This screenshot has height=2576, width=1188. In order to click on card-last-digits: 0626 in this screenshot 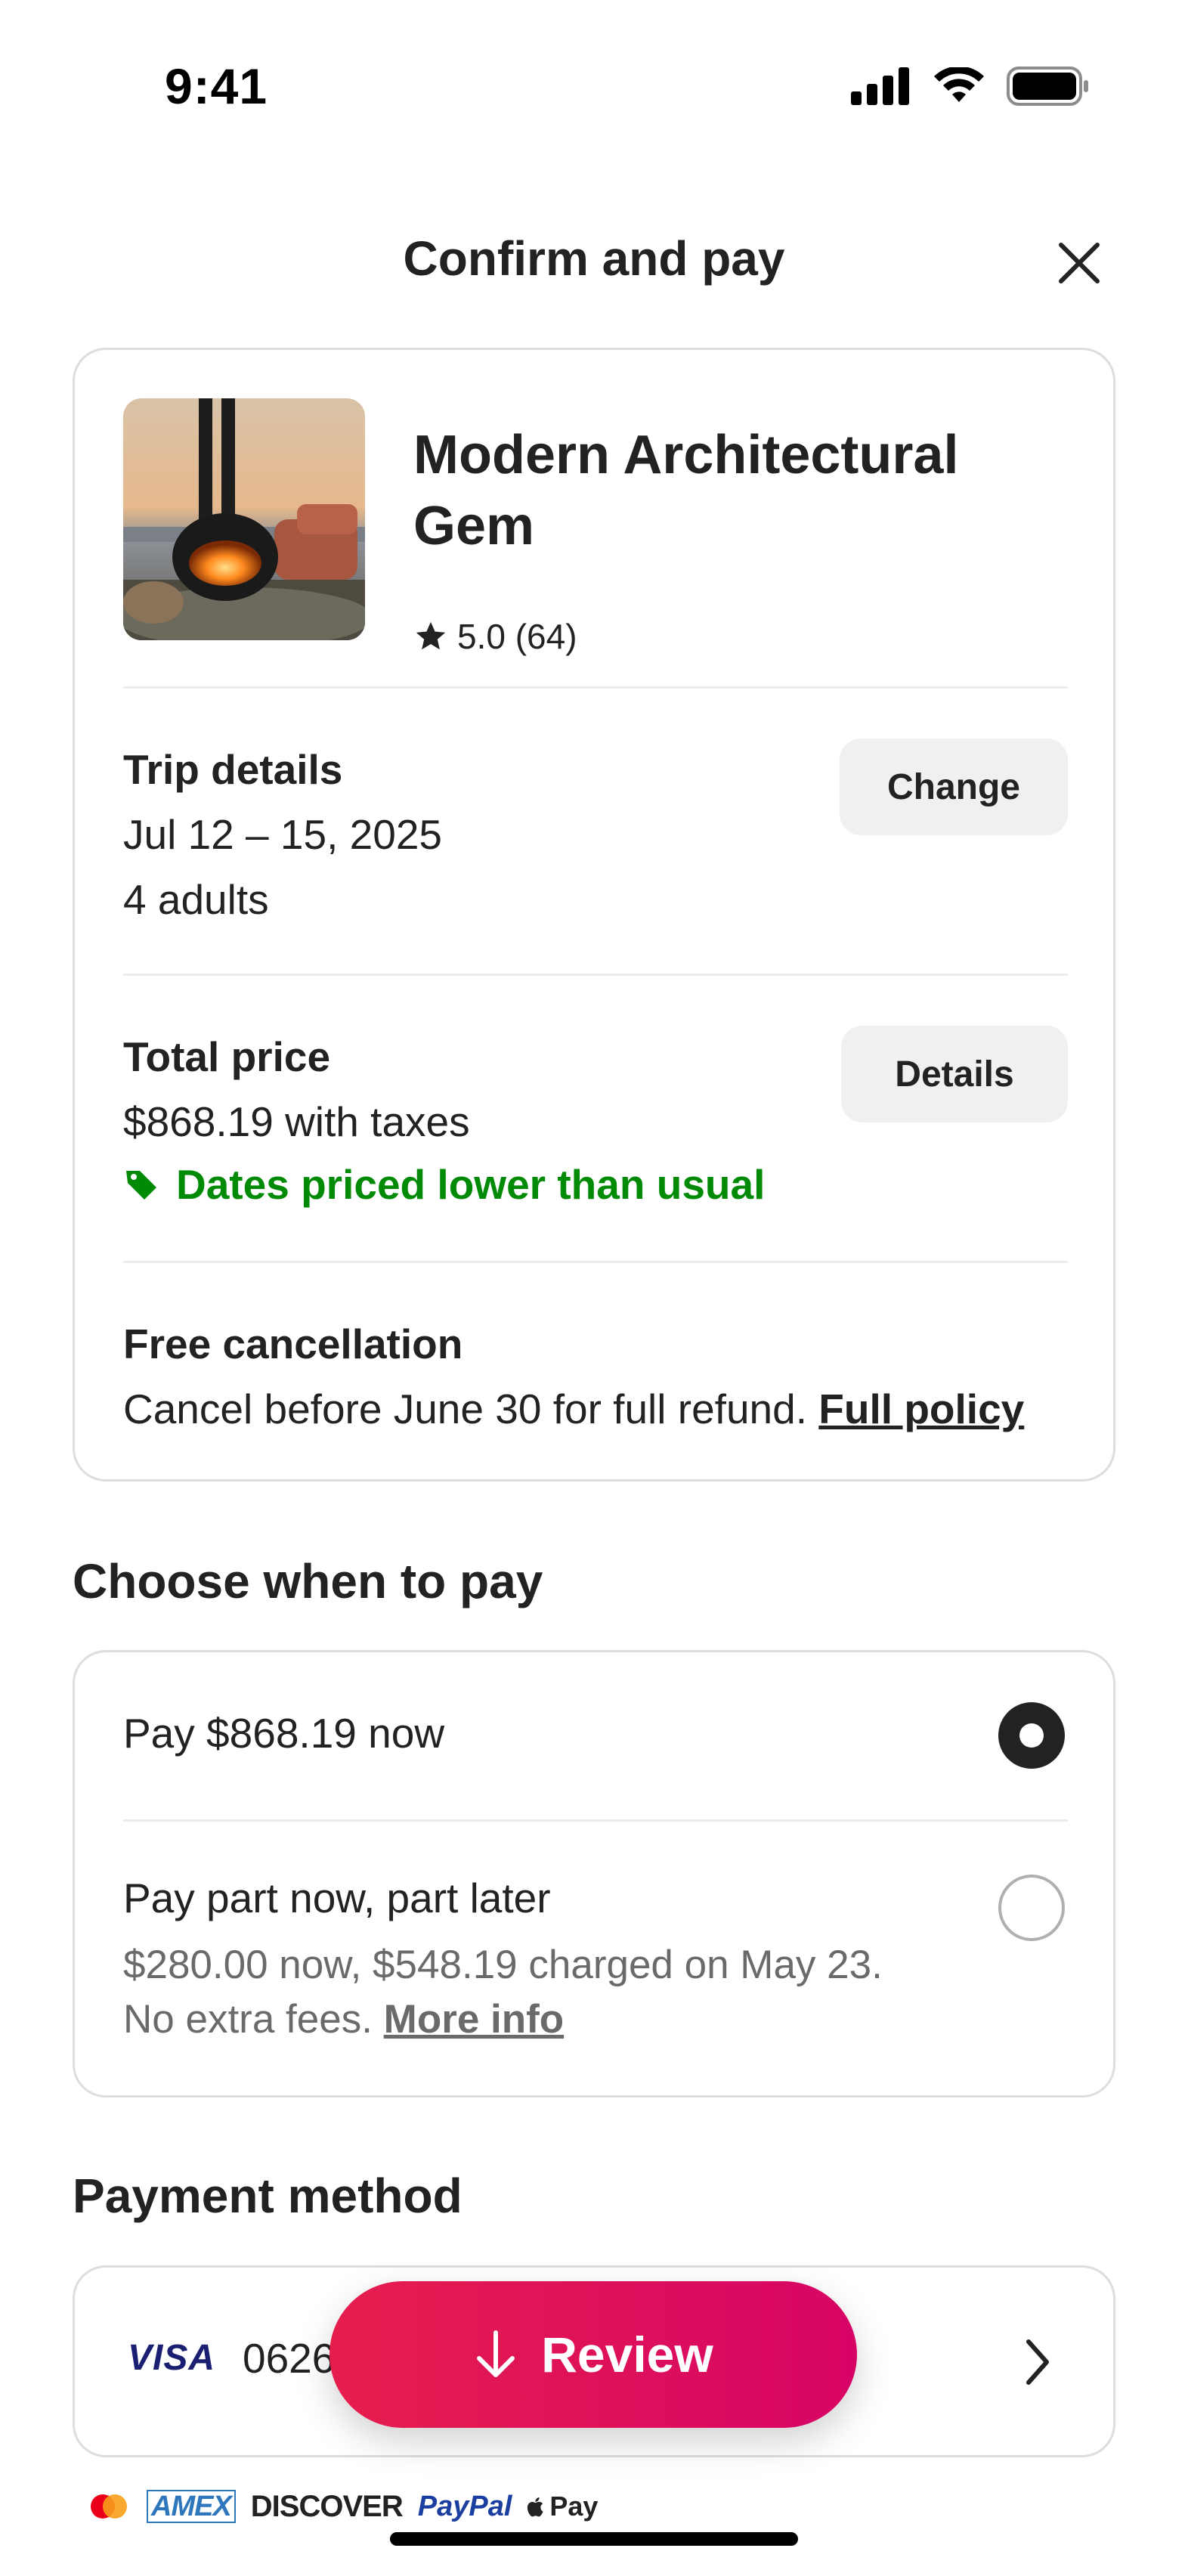, I will do `click(290, 2358)`.